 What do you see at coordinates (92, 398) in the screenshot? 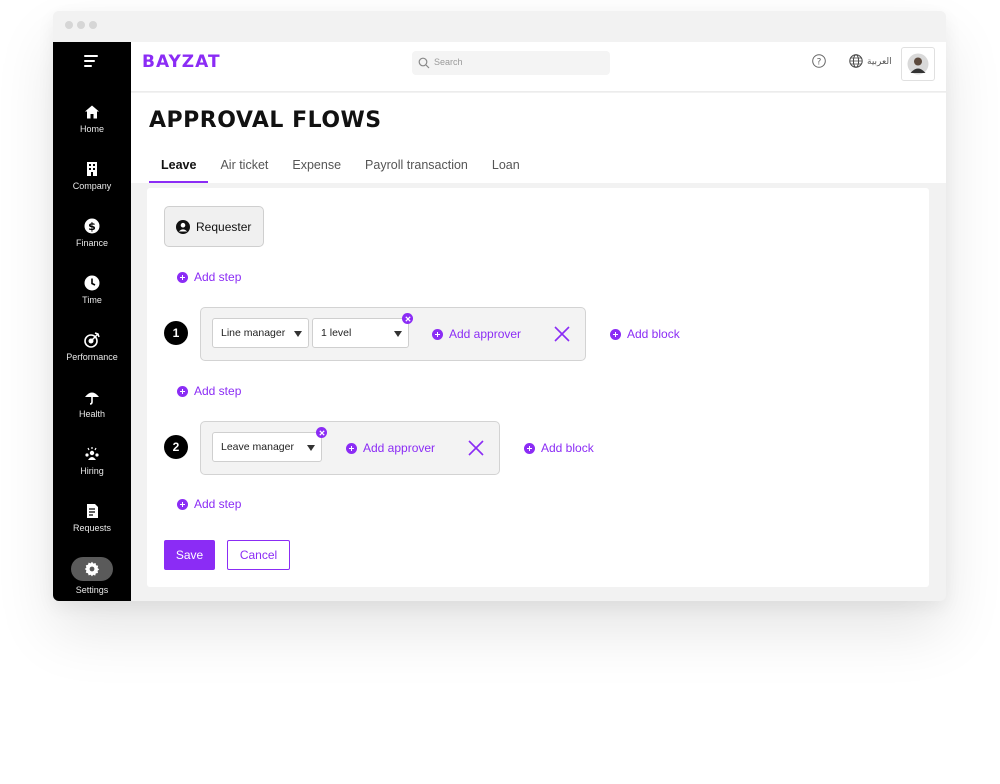
I see `umbrella-icon` at bounding box center [92, 398].